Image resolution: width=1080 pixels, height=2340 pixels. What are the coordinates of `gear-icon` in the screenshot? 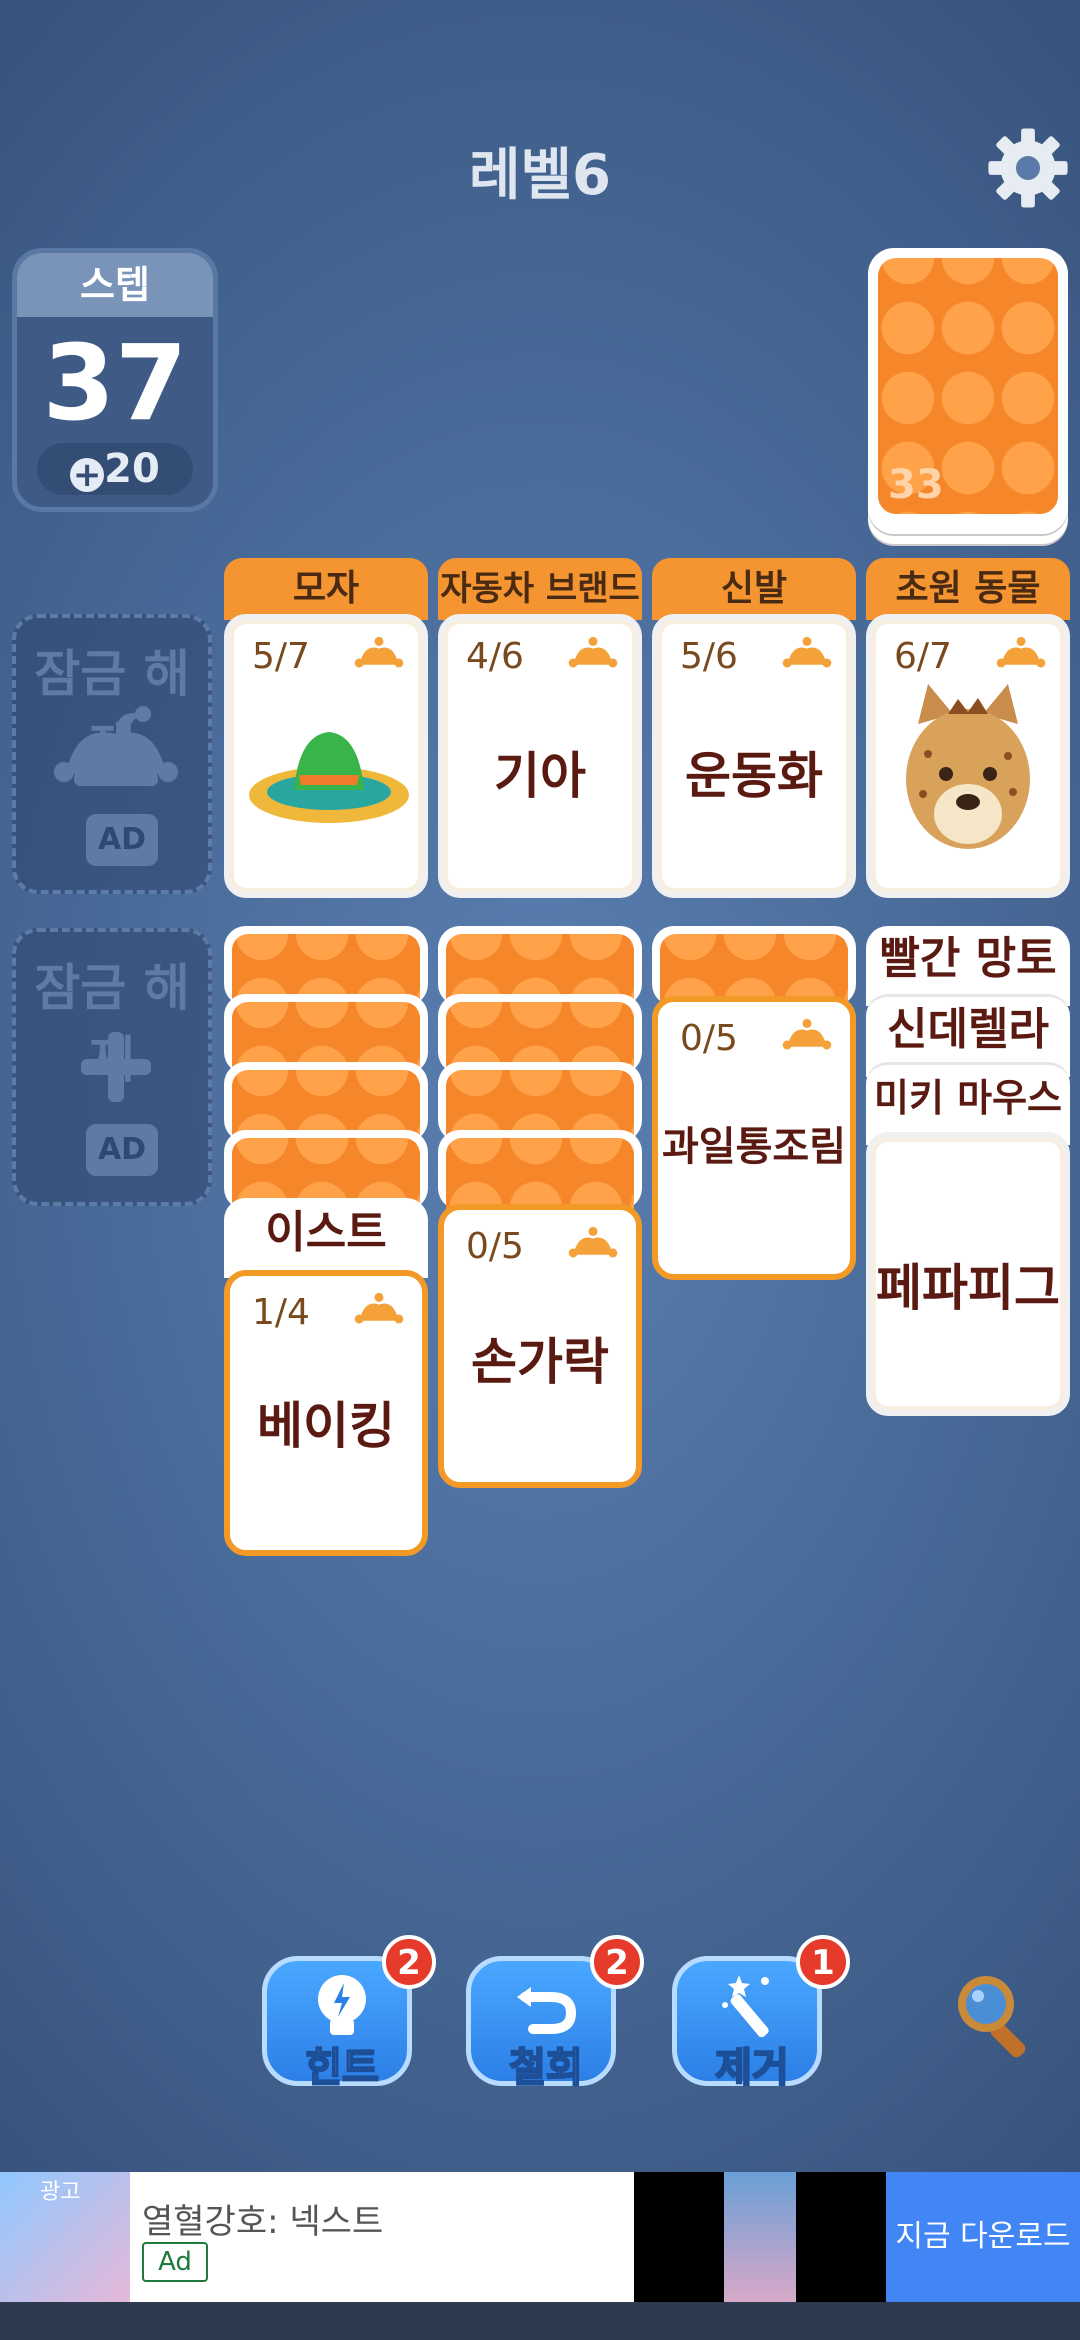 It's located at (1028, 168).